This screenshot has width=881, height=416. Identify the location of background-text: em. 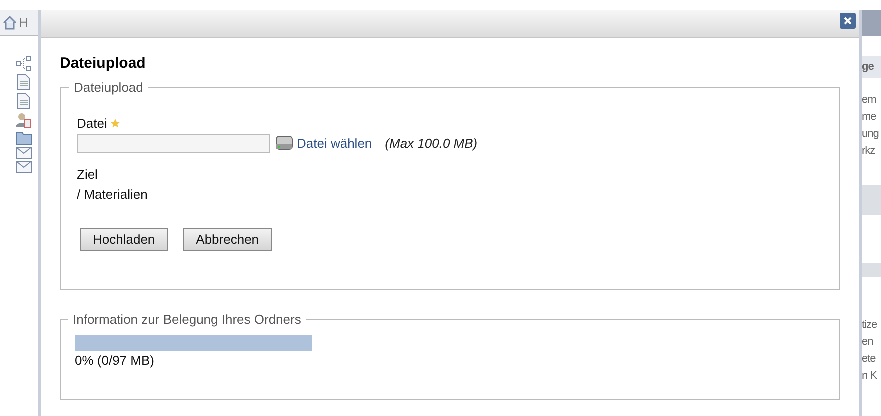
(870, 100).